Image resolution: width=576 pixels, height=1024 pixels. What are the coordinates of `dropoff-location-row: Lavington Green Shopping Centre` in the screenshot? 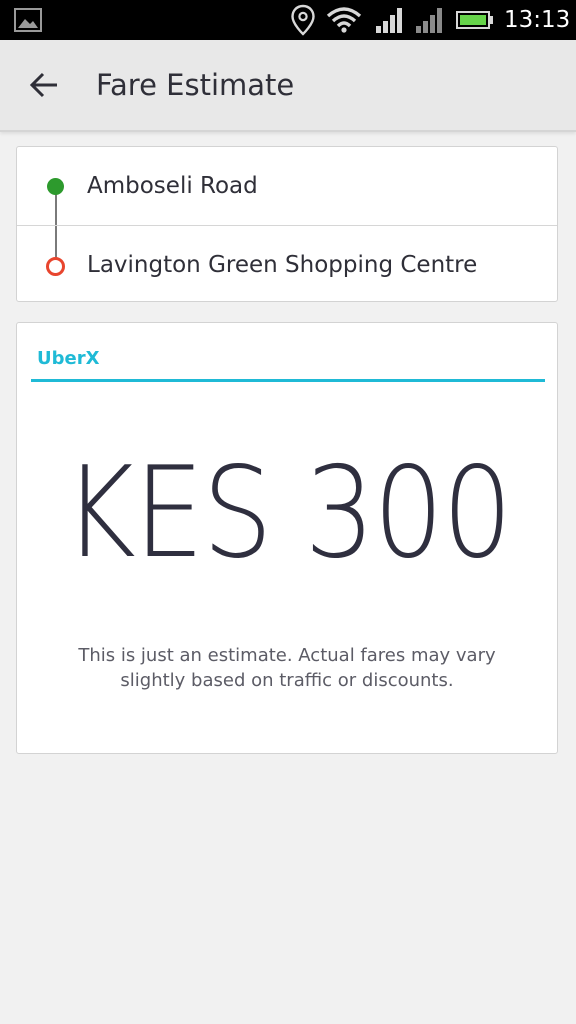 It's located at (287, 264).